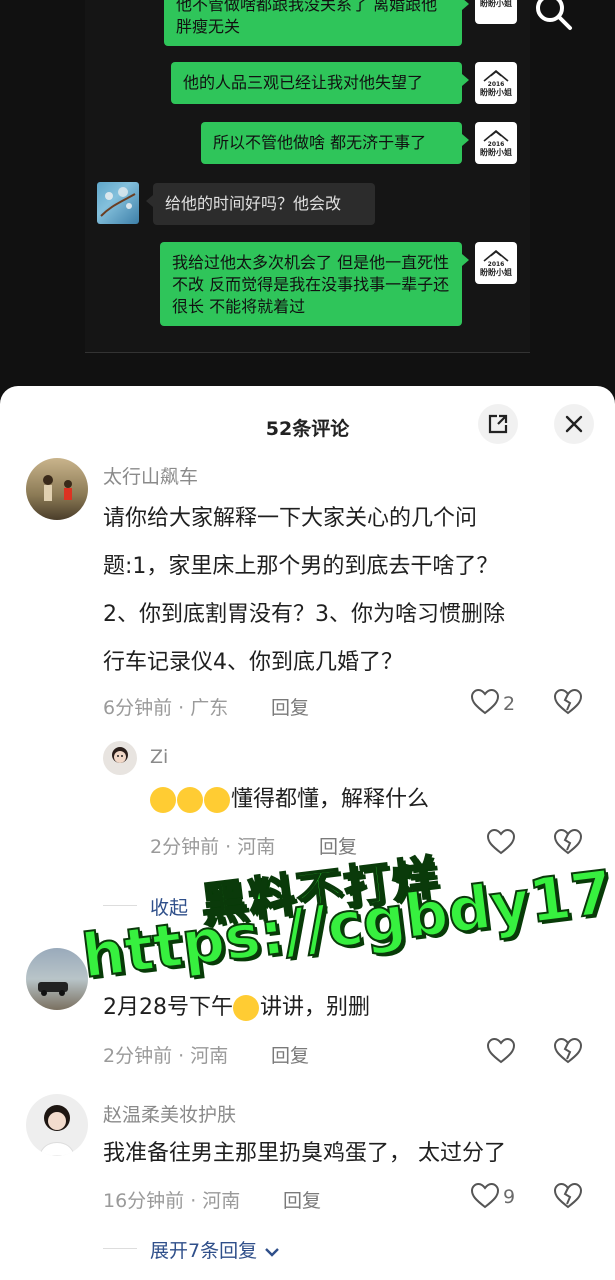 This screenshot has height=1280, width=615. I want to click on reply-text-content: 懂得都懂，解释什么, so click(330, 799).